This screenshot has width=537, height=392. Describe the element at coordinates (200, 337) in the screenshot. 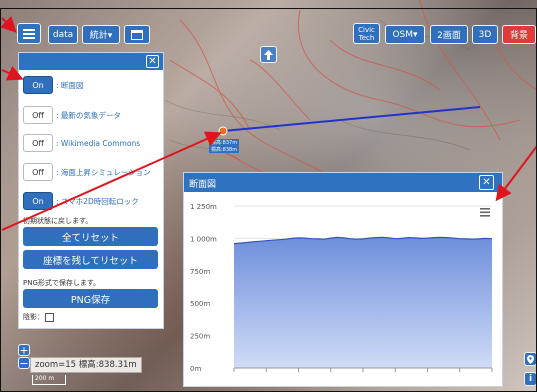

I see `y-tick-label: 250m` at that location.